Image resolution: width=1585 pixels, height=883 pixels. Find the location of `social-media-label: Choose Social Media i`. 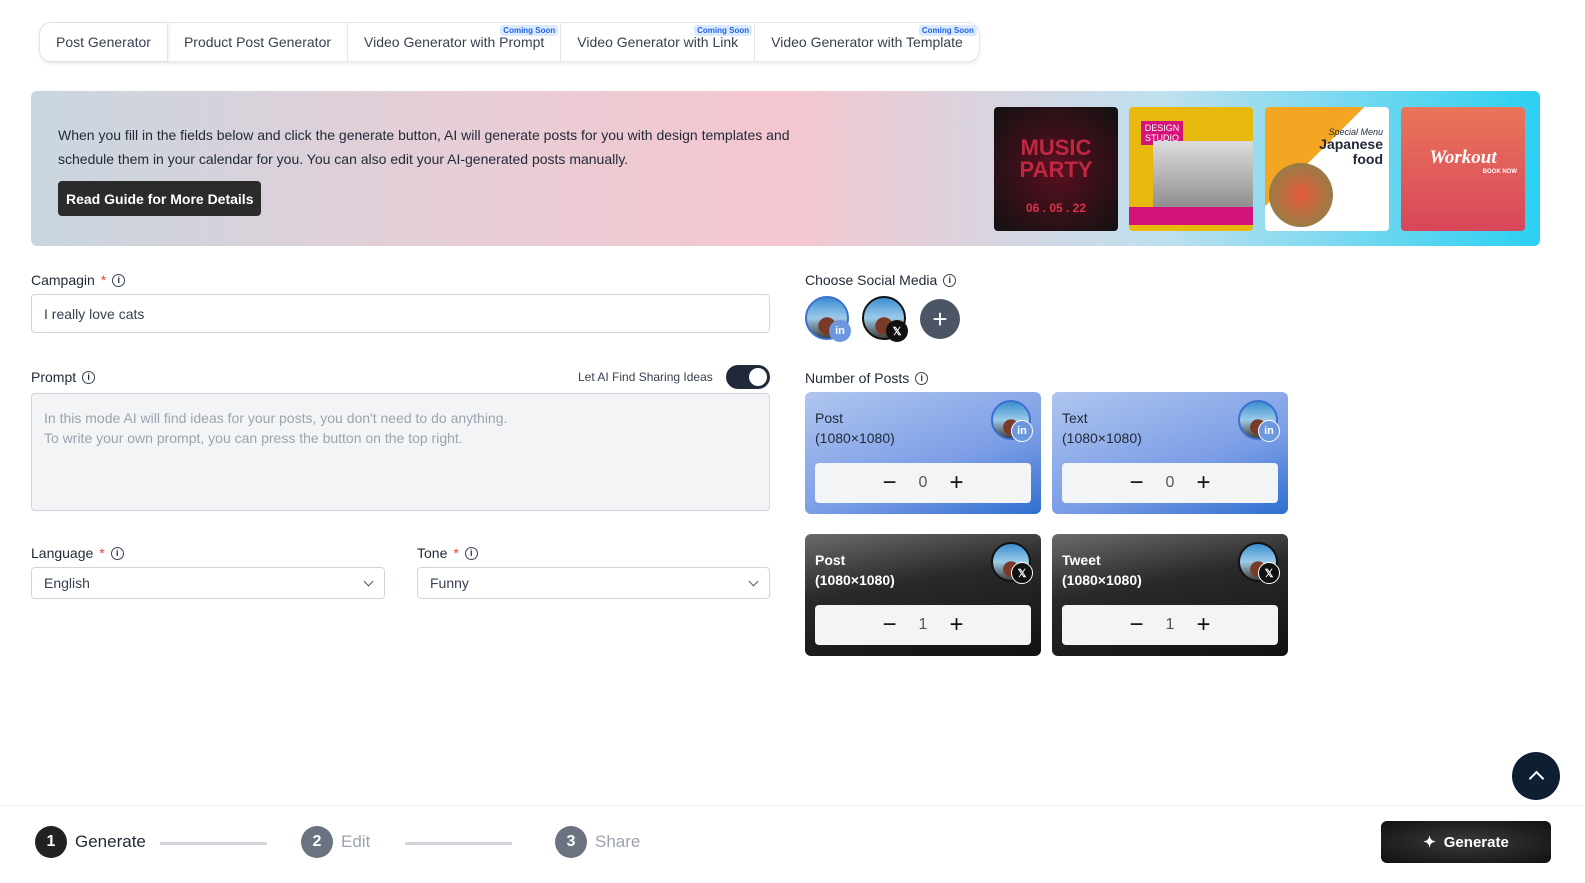

social-media-label: Choose Social Media i is located at coordinates (881, 280).